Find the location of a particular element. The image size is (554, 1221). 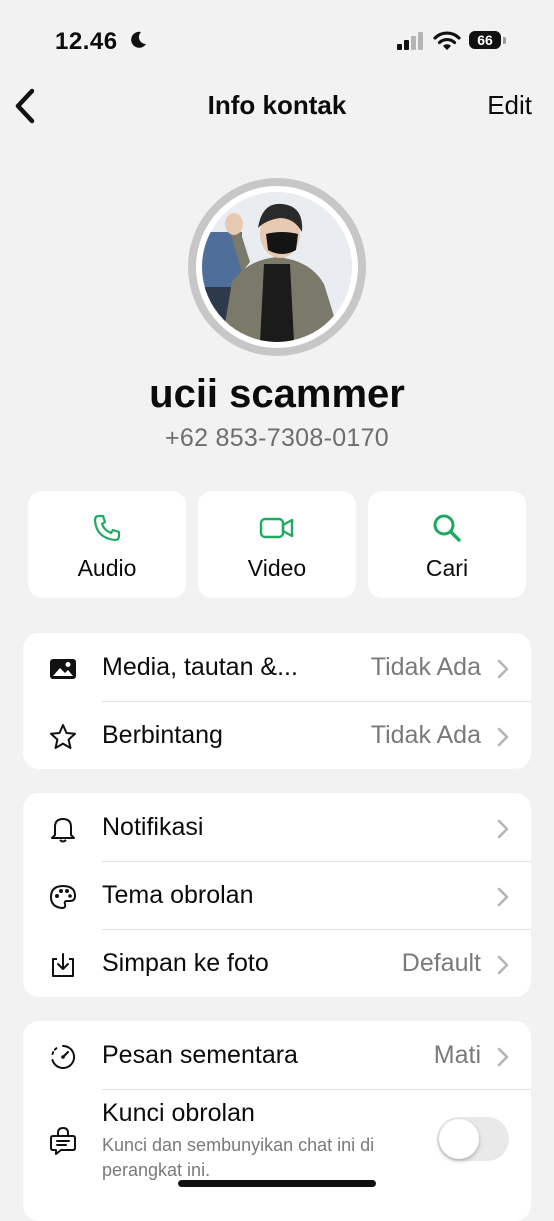

disappearing-messages-row: Pesan sementara Mati is located at coordinates (277, 1055).